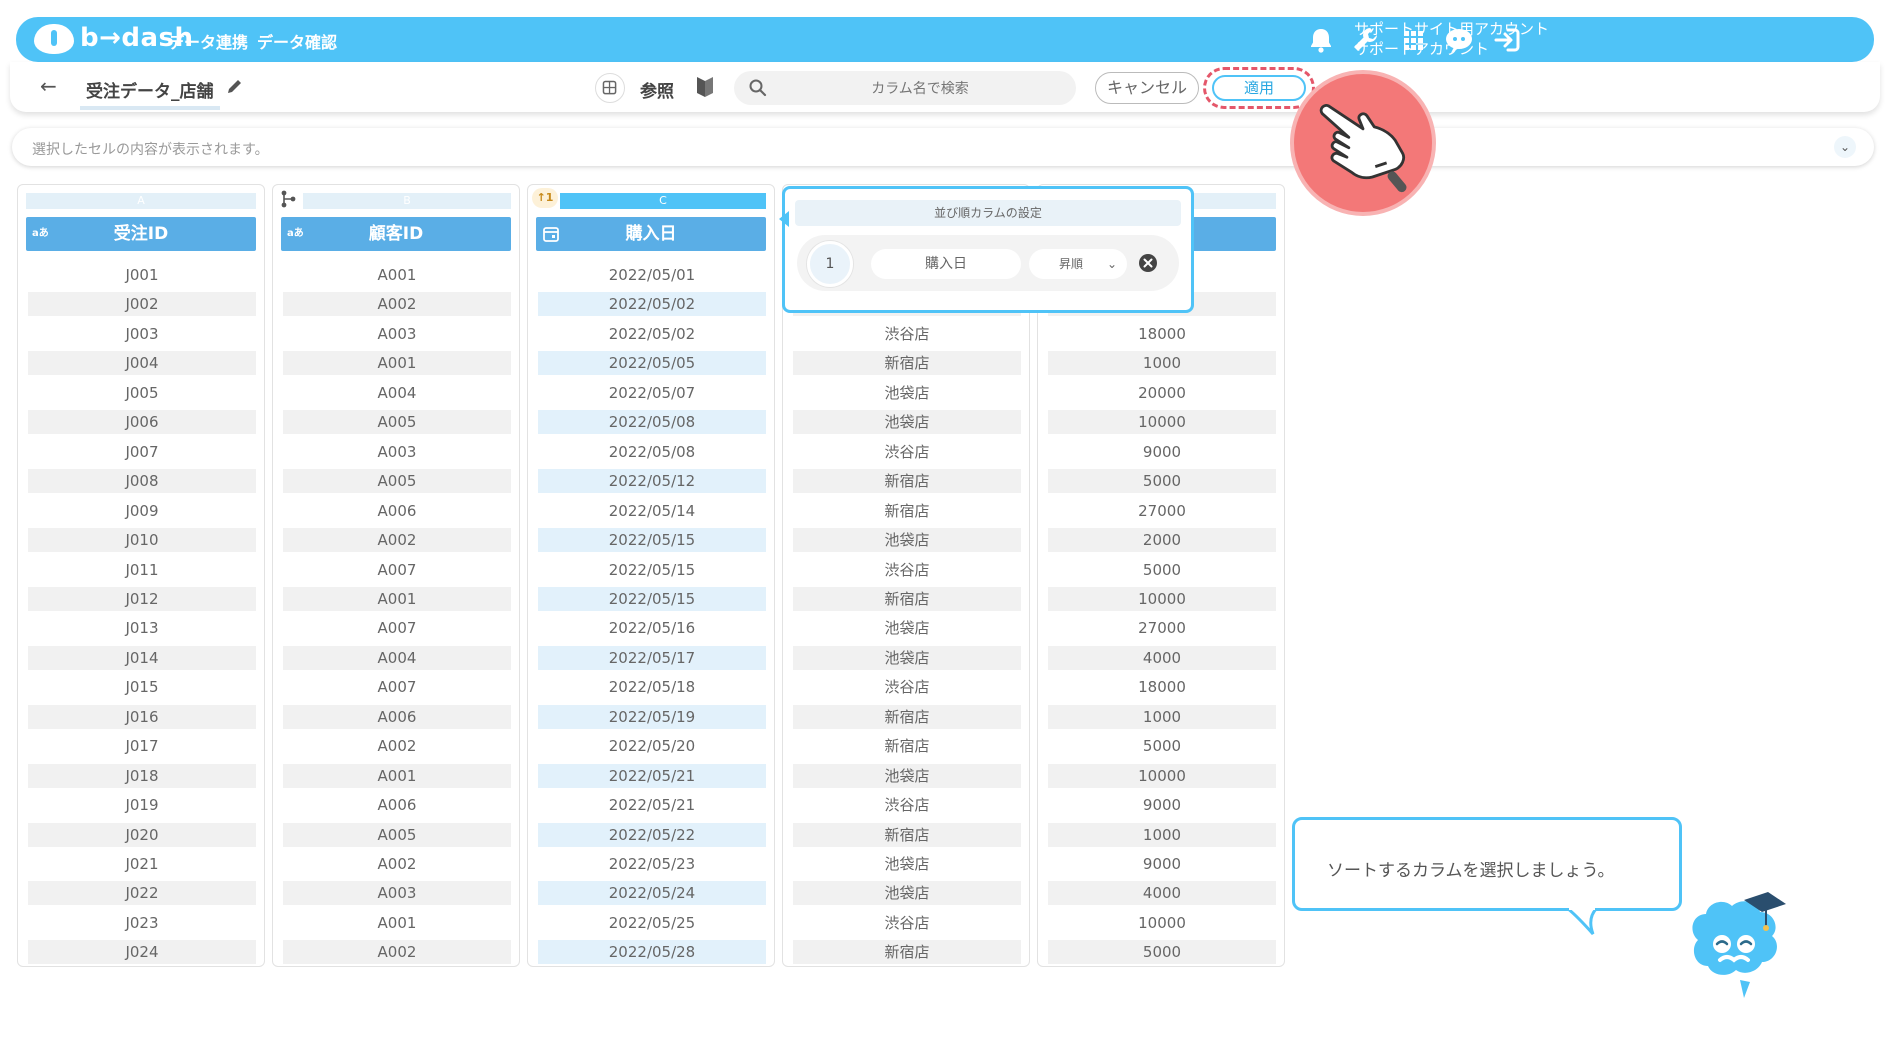 This screenshot has width=1890, height=1063. What do you see at coordinates (652, 393) in the screenshot?
I see `table-cell: 2022/05/07` at bounding box center [652, 393].